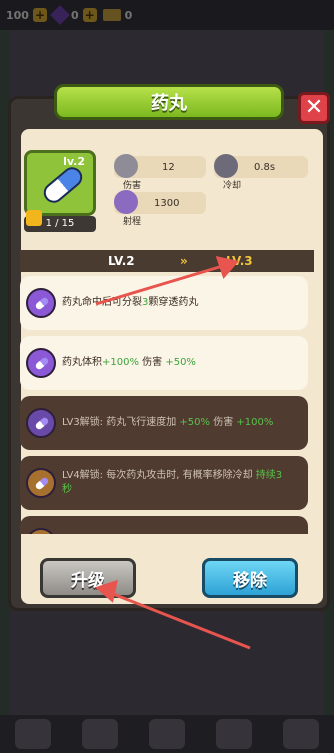 This screenshot has height=753, width=334. Describe the element at coordinates (231, 186) in the screenshot. I see `stat-cooldown-label: 冷却` at that location.